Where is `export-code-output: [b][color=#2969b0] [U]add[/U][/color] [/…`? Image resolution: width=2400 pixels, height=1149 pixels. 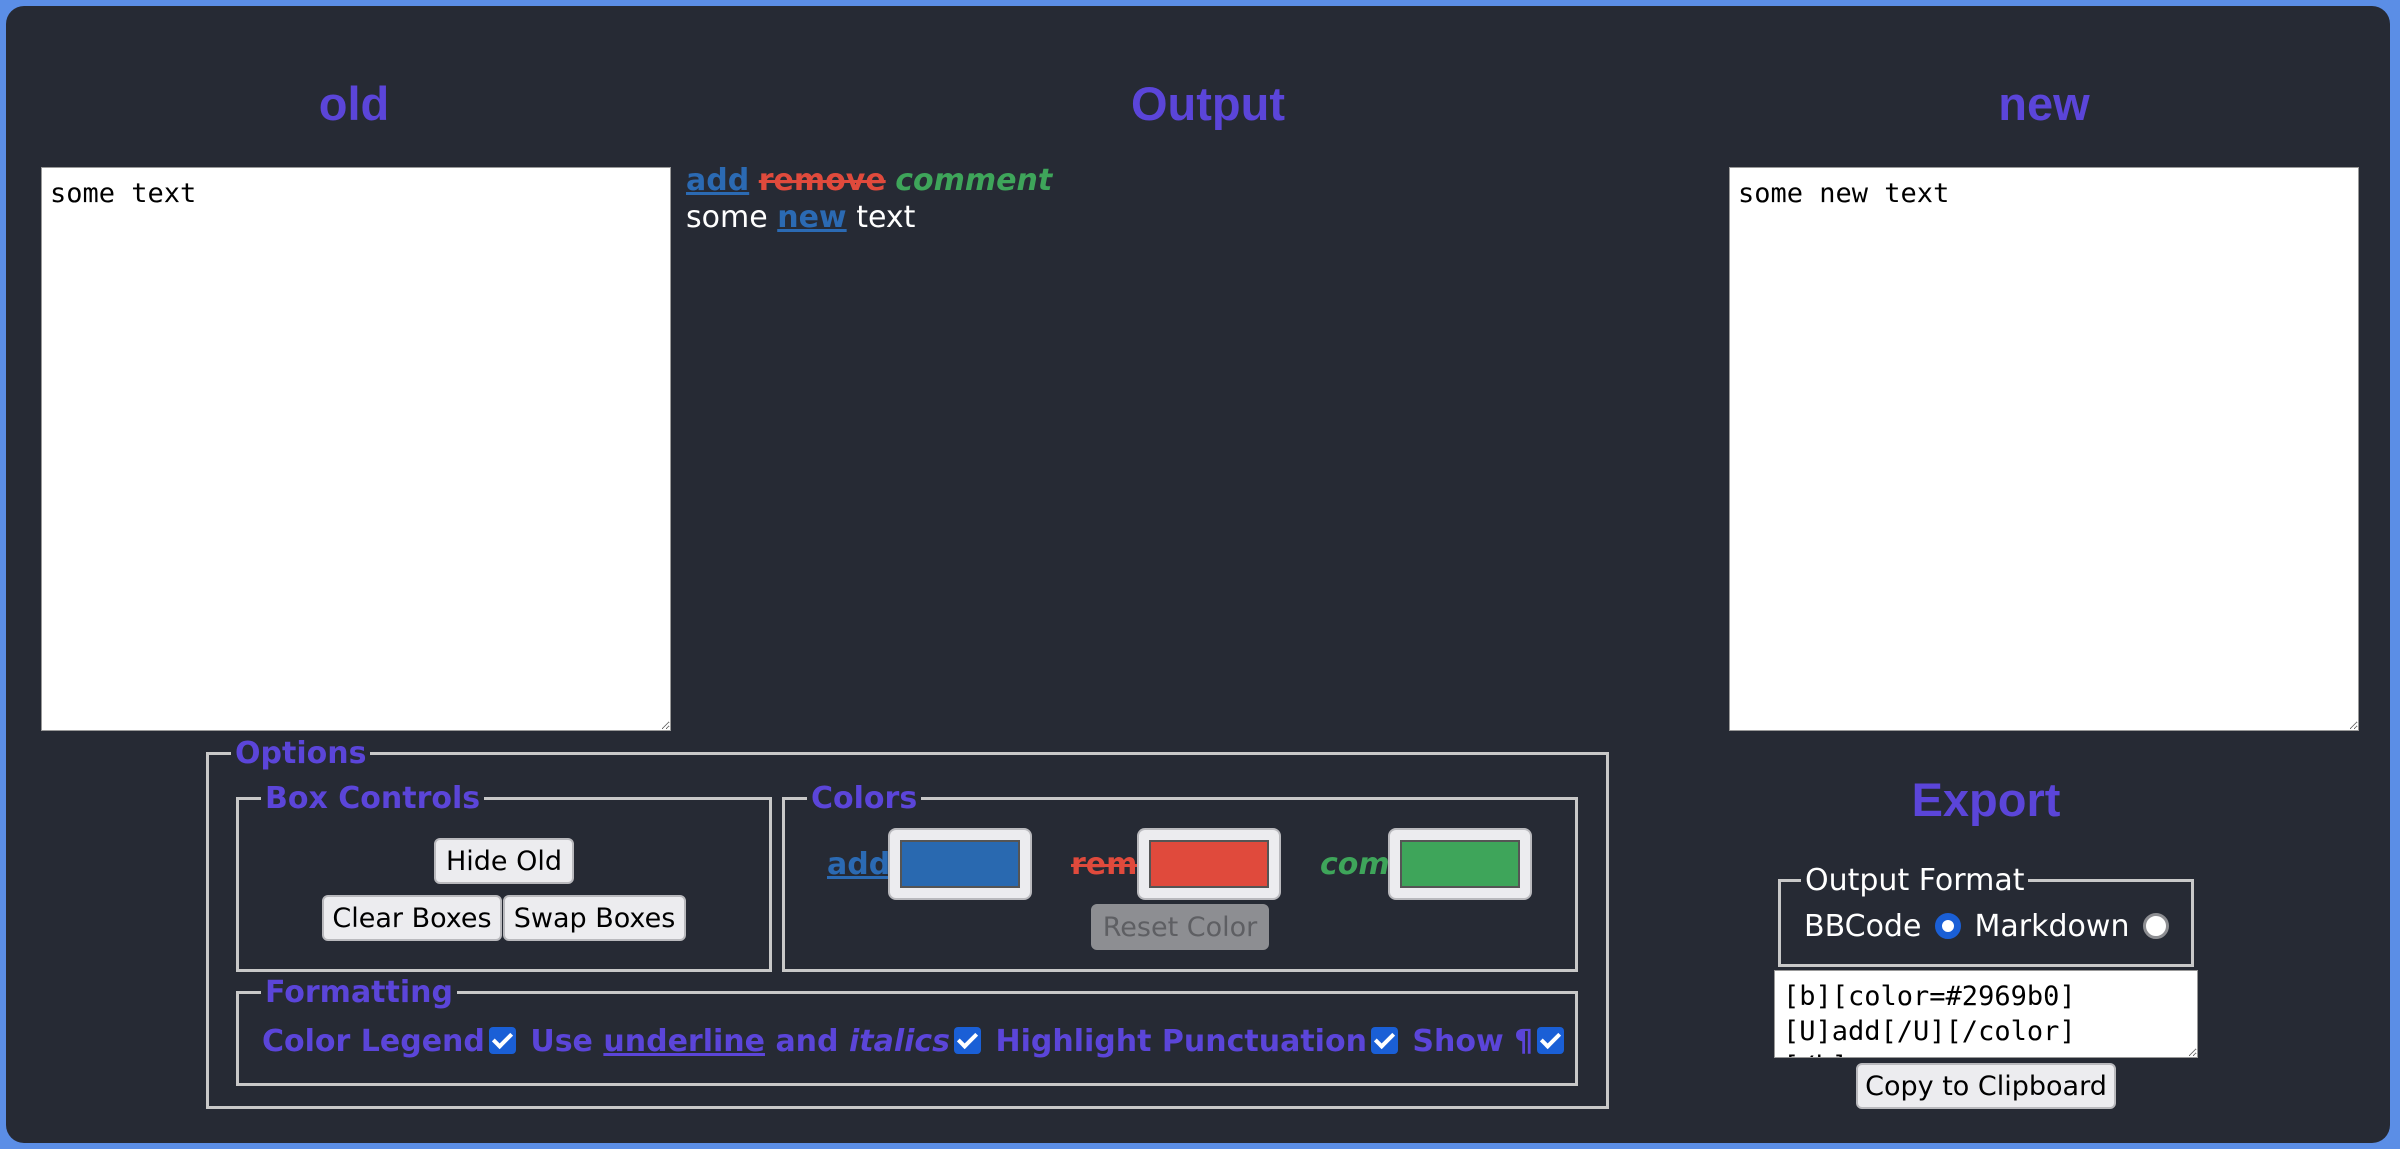 export-code-output: [b][color=#2969b0] [U]add[/U][/color] [/… is located at coordinates (1986, 1014).